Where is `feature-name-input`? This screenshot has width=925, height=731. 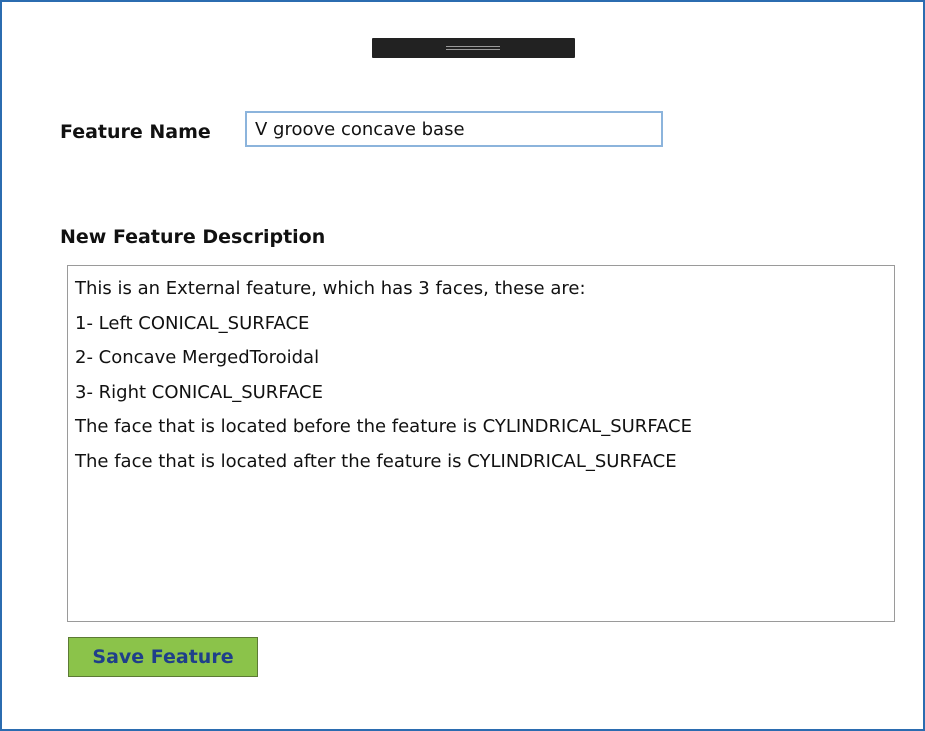 feature-name-input is located at coordinates (454, 129).